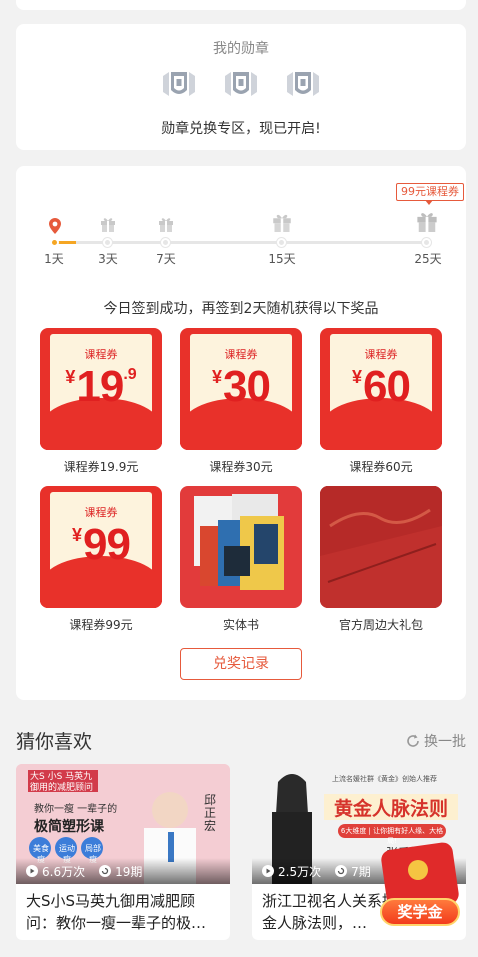 The width and height of the screenshot is (478, 957). I want to click on guess-section-title: 猜你喜欢, so click(54, 742).